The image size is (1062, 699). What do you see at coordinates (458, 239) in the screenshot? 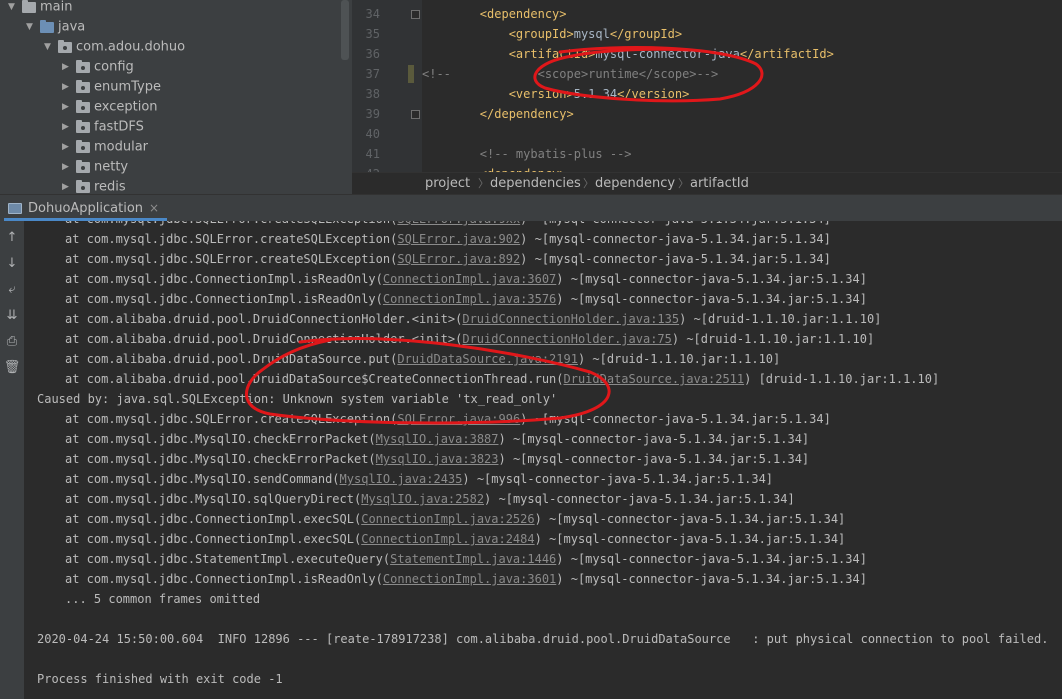
I see `source-link: SQLError.java:902` at bounding box center [458, 239].